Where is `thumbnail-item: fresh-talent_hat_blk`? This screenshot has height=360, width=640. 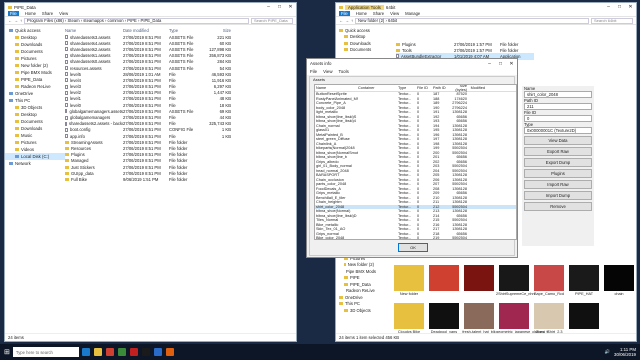 thumbnail-item: fresh-talent_hat_blk is located at coordinates (479, 318).